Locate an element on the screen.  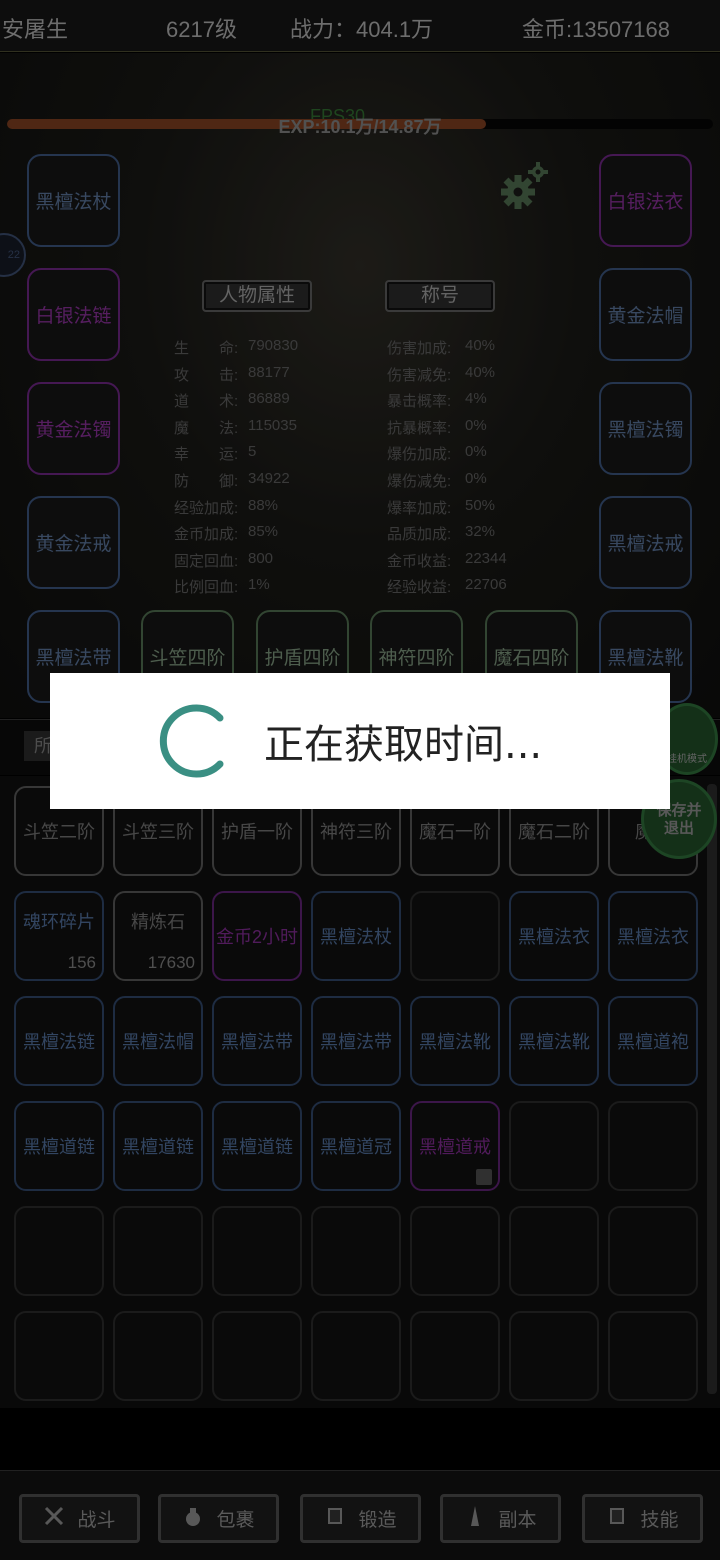
nav-button-1: 战斗 is located at coordinates (79, 1518).